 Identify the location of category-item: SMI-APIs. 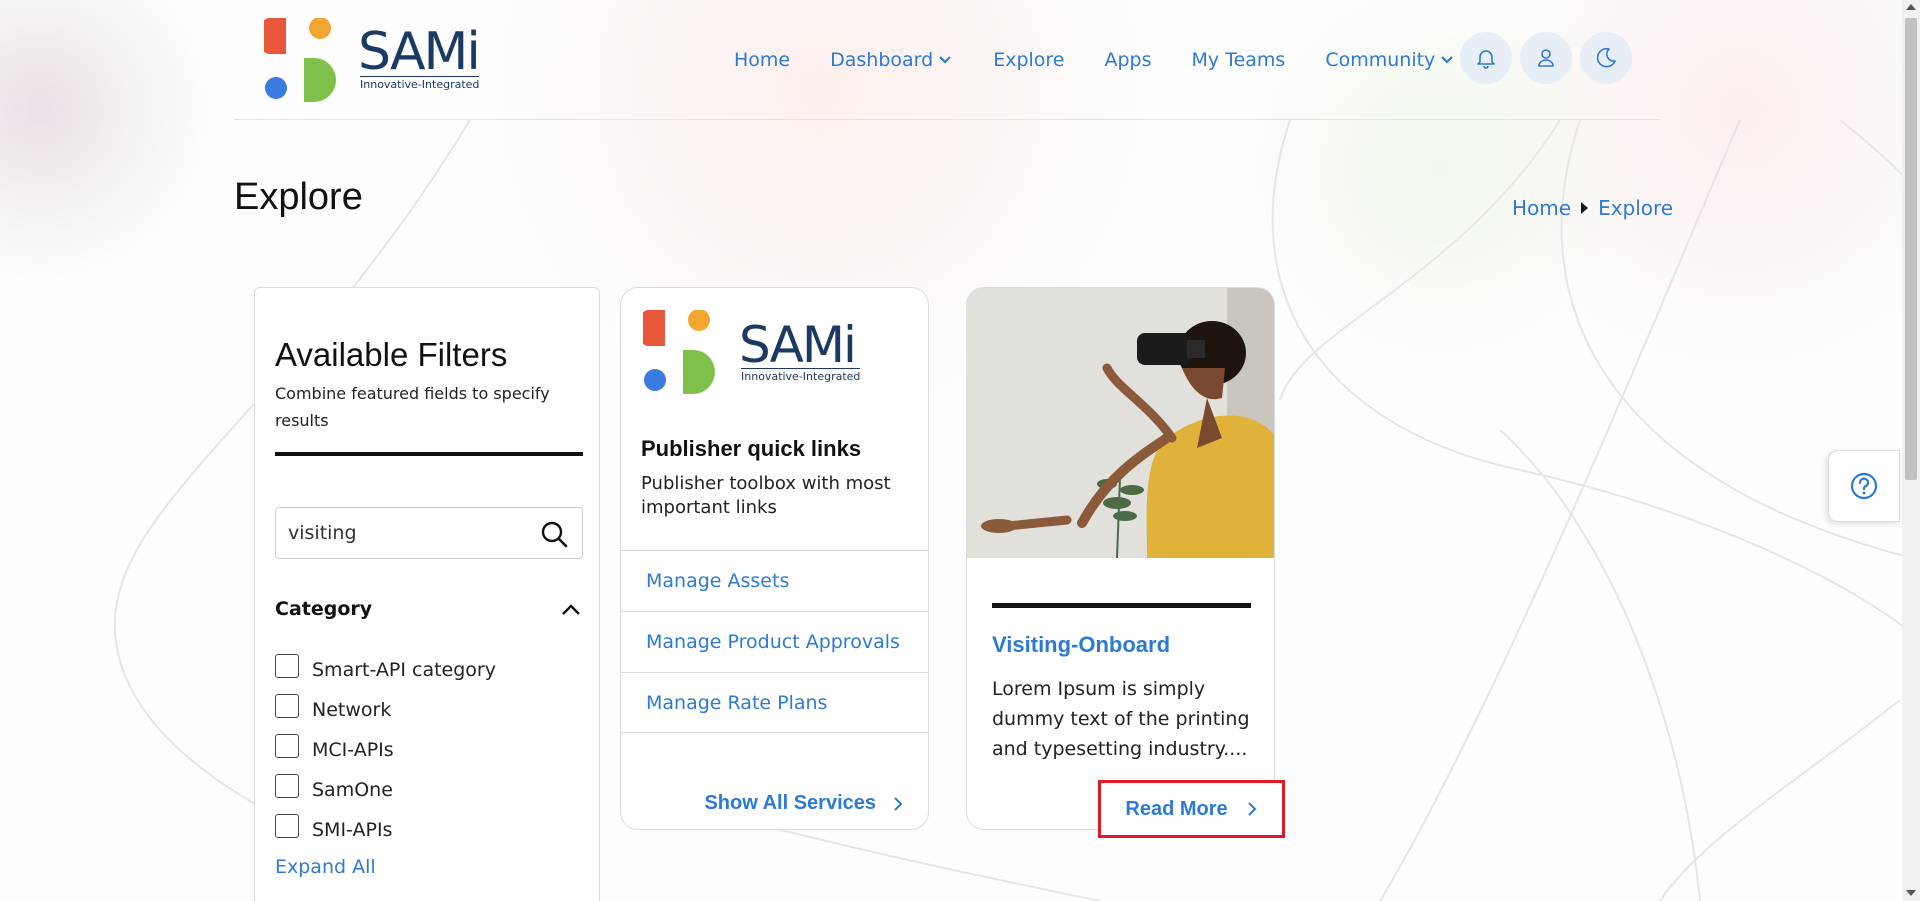
(385, 830).